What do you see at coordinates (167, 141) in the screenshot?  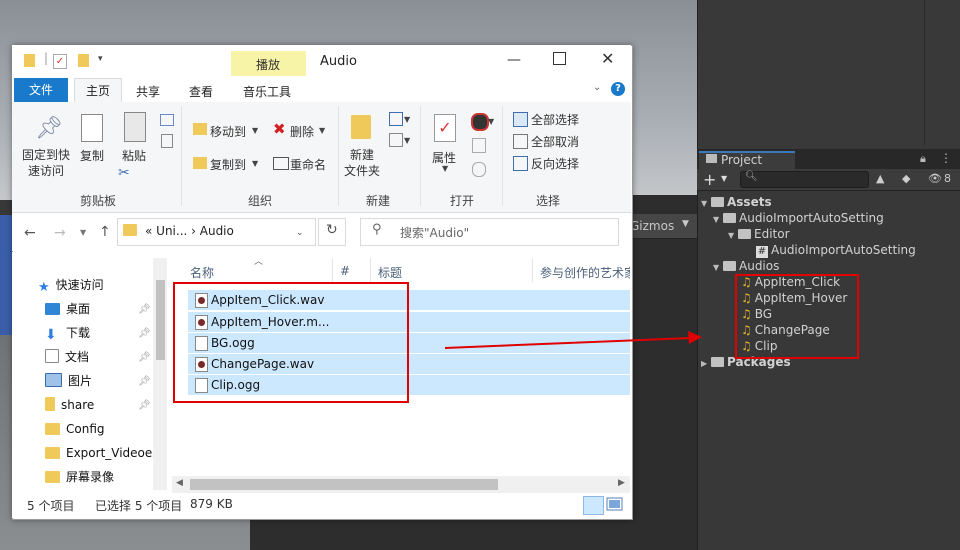 I see `paste-shortcut-icon` at bounding box center [167, 141].